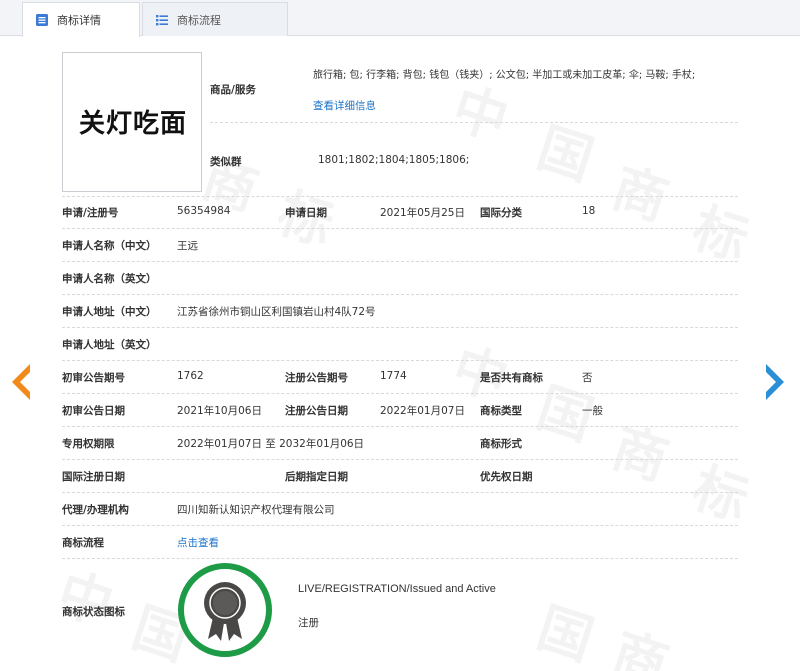  I want to click on document-list-icon, so click(42, 20).